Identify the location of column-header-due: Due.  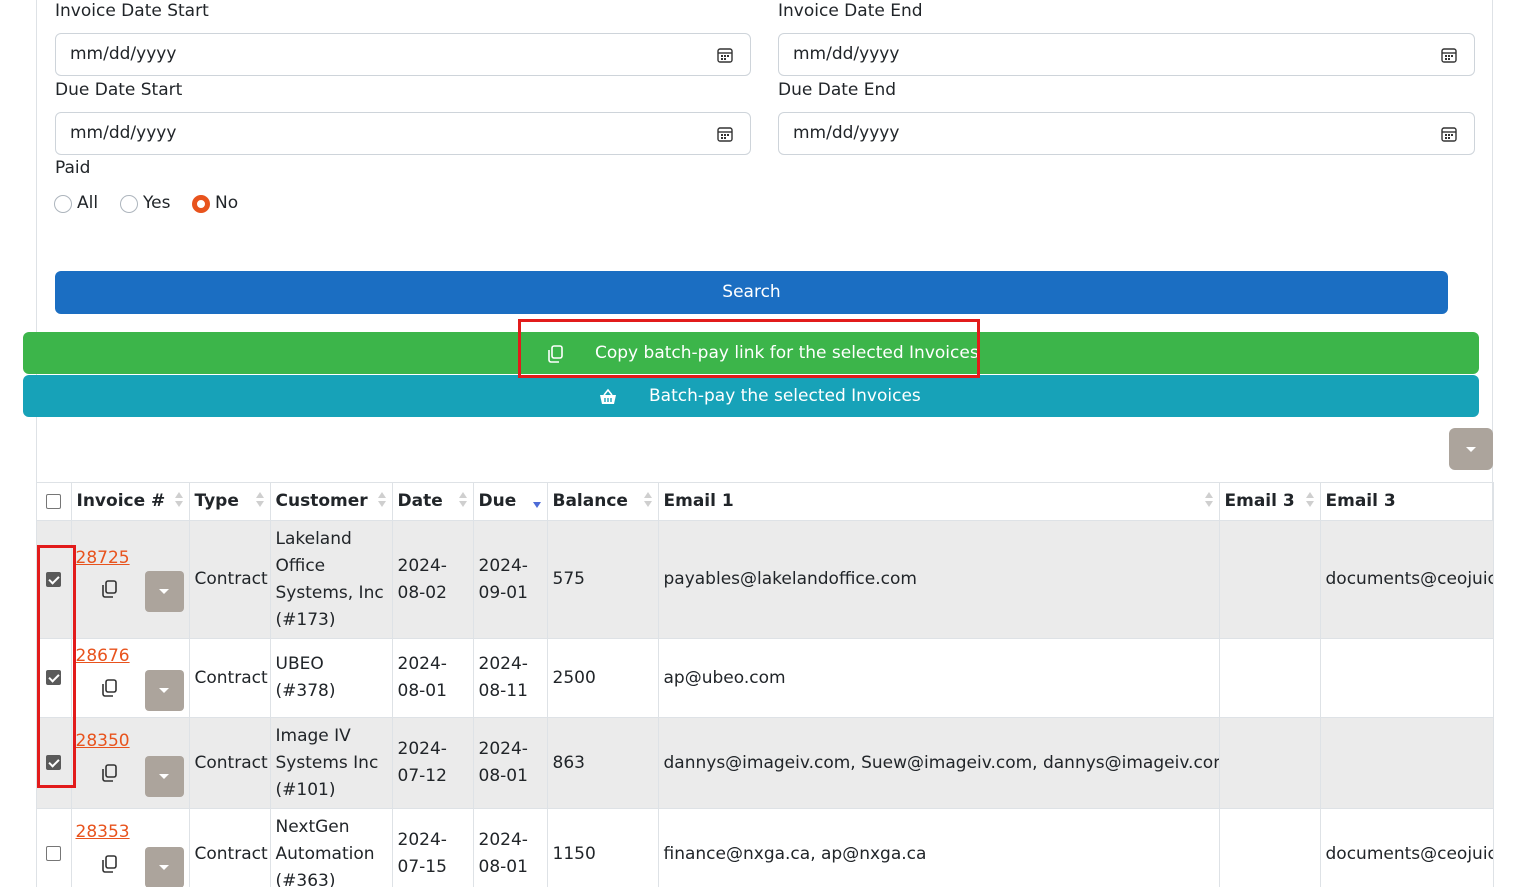
(510, 501).